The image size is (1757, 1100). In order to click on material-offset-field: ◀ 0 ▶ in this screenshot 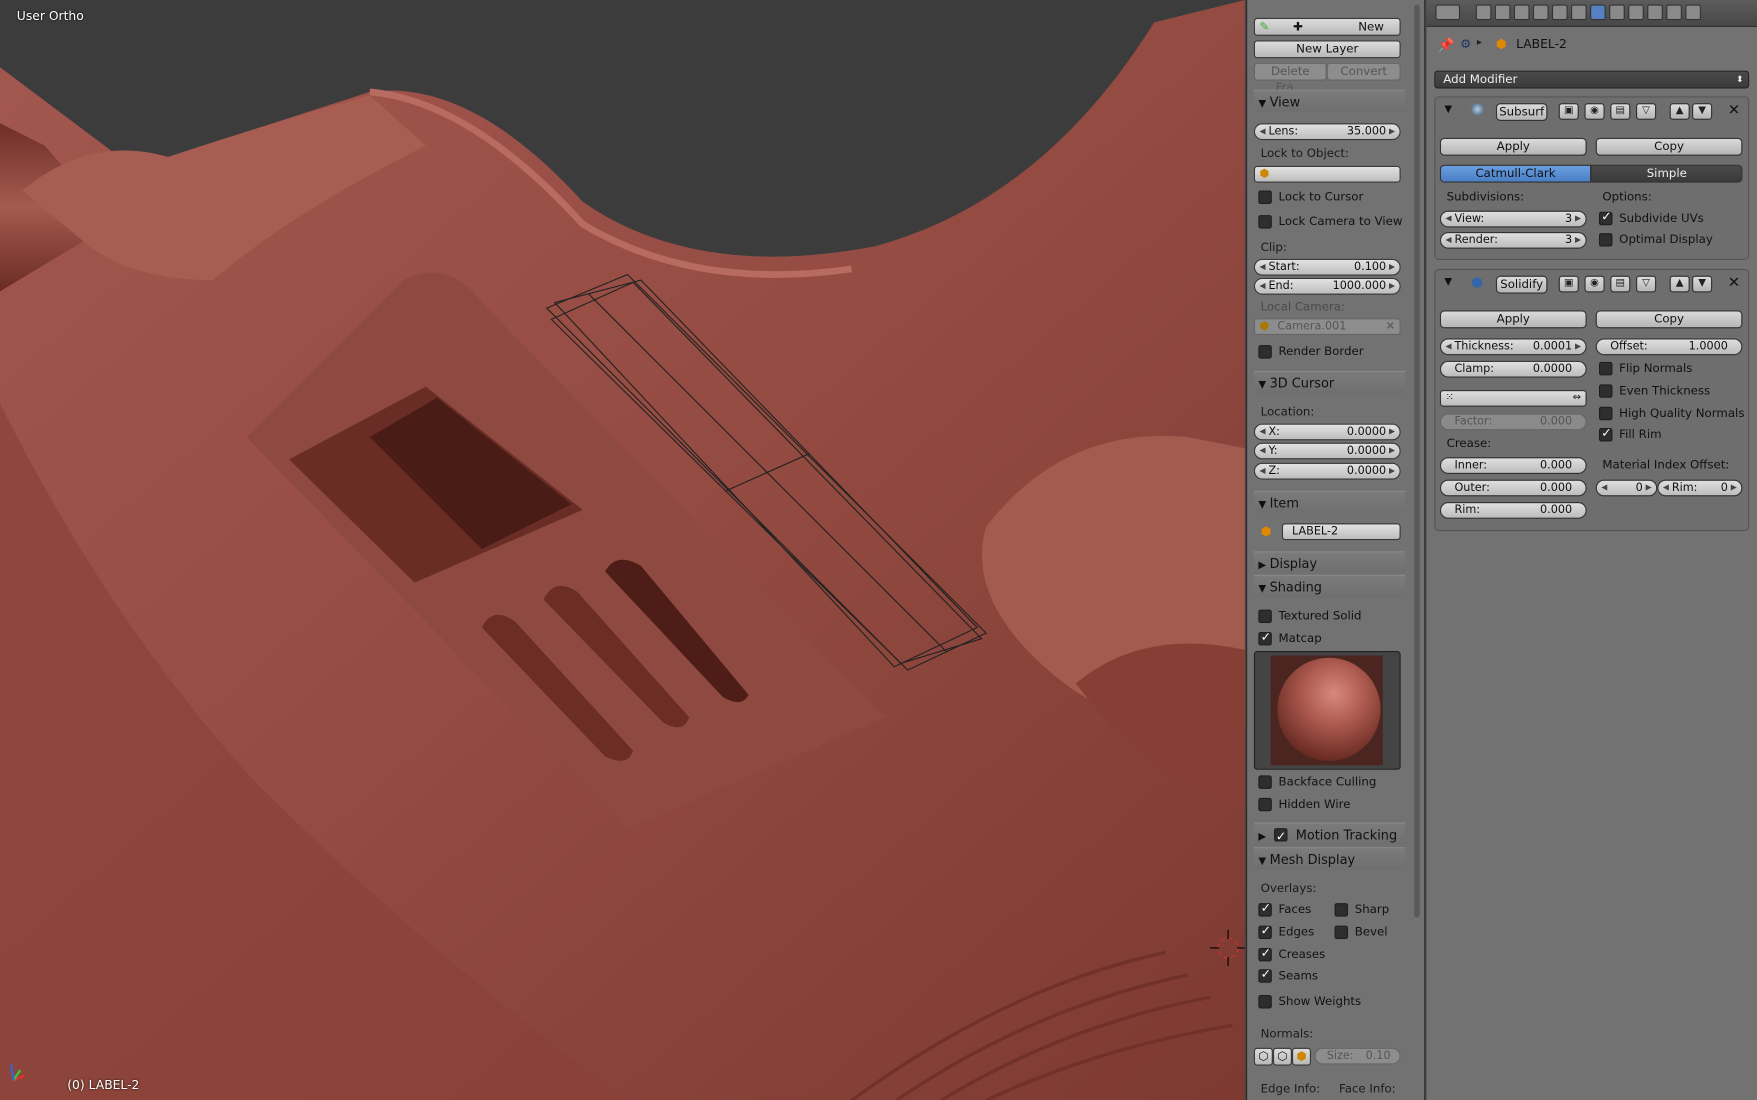, I will do `click(1626, 488)`.